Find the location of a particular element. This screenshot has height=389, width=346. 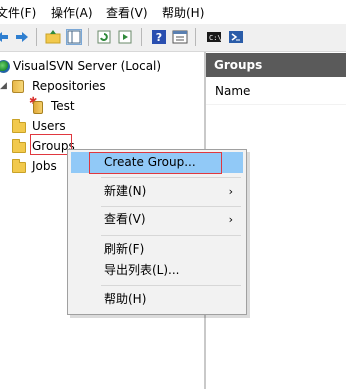

expand-arrow-icon: ◢ is located at coordinates (3, 86).